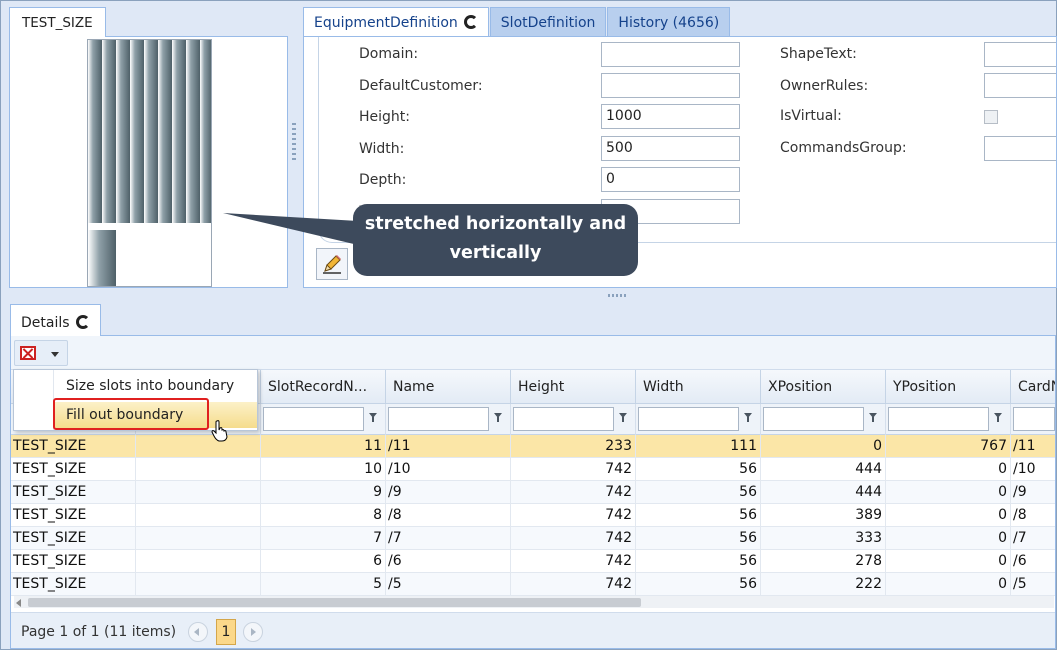 The width and height of the screenshot is (1057, 650). What do you see at coordinates (823, 561) in the screenshot?
I see `table-cell: 278` at bounding box center [823, 561].